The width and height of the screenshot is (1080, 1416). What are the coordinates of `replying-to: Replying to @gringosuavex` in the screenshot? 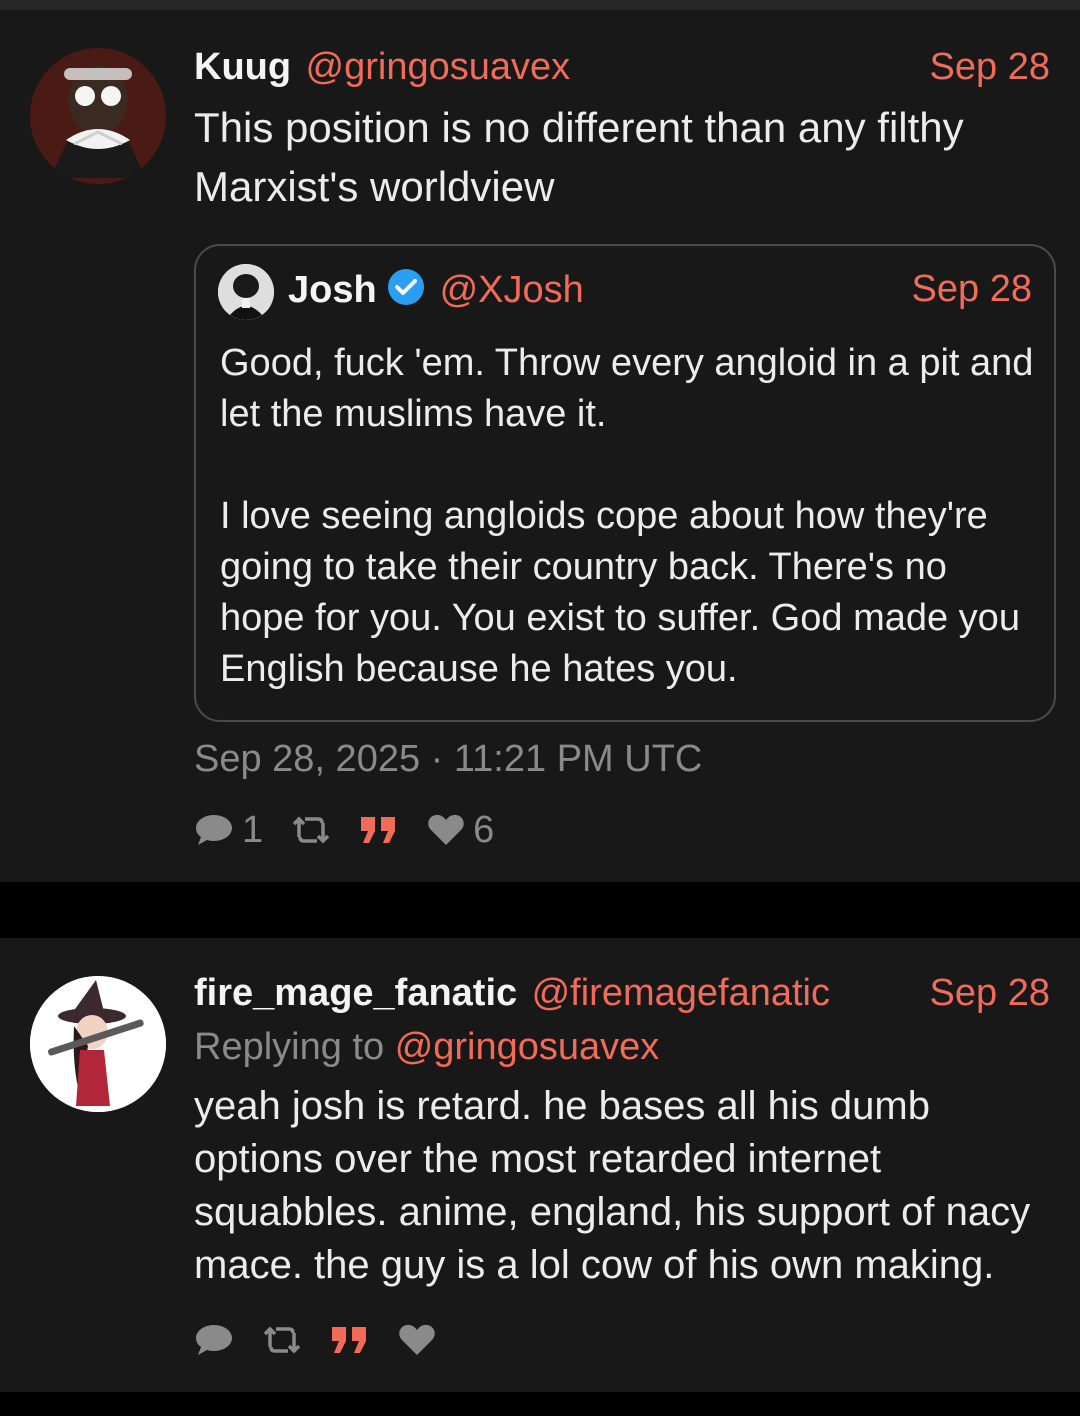 It's located at (426, 1047).